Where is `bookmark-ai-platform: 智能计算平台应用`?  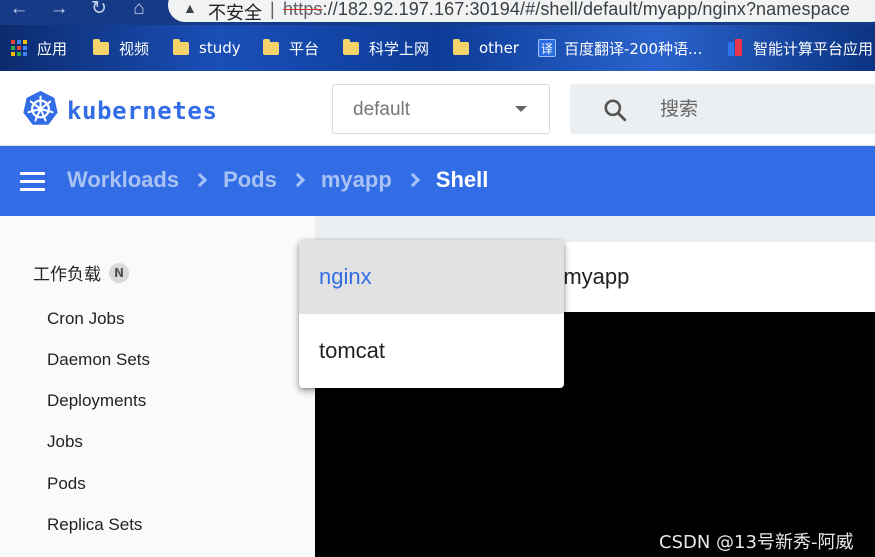
bookmark-ai-platform: 智能计算平台应用 is located at coordinates (800, 48).